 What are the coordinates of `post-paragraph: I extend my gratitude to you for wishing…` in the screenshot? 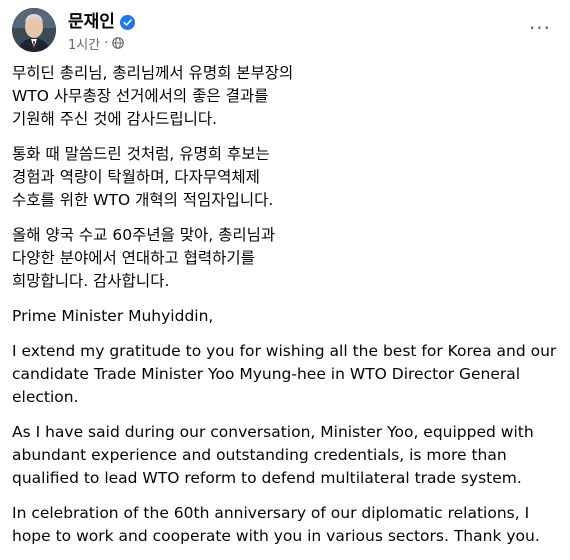 It's located at (284, 374).